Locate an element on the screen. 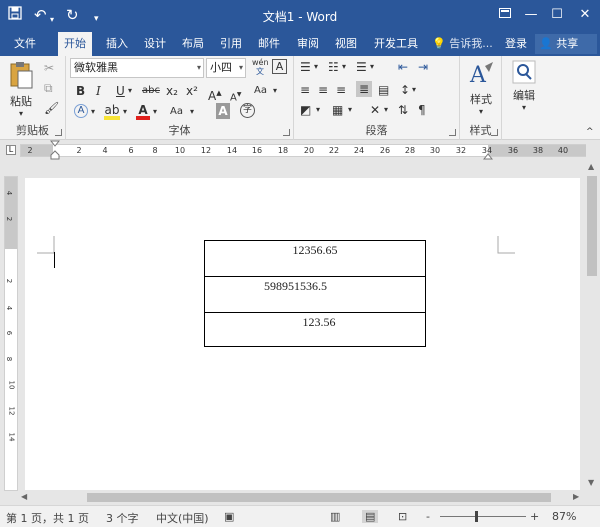 The height and width of the screenshot is (527, 600). scroll-right-icon: ▶ is located at coordinates (576, 496).